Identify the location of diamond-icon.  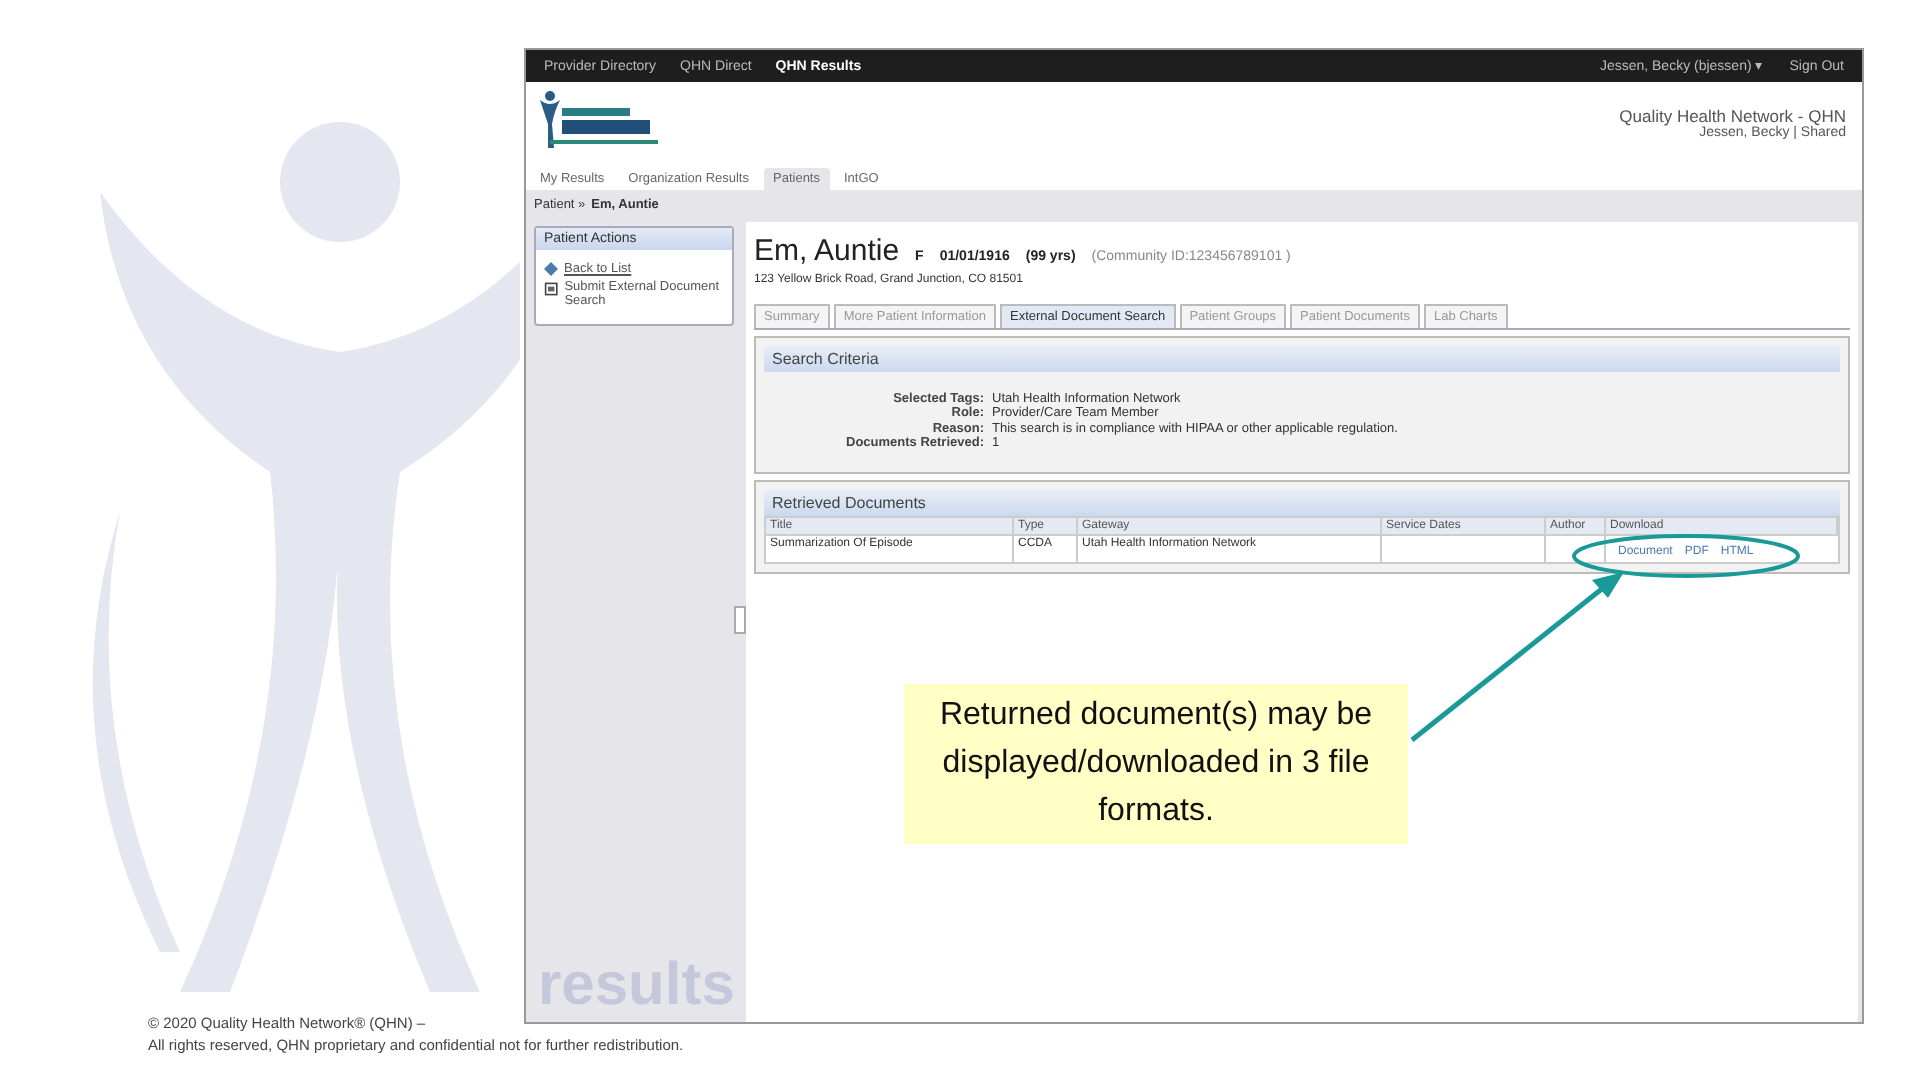
(551, 269).